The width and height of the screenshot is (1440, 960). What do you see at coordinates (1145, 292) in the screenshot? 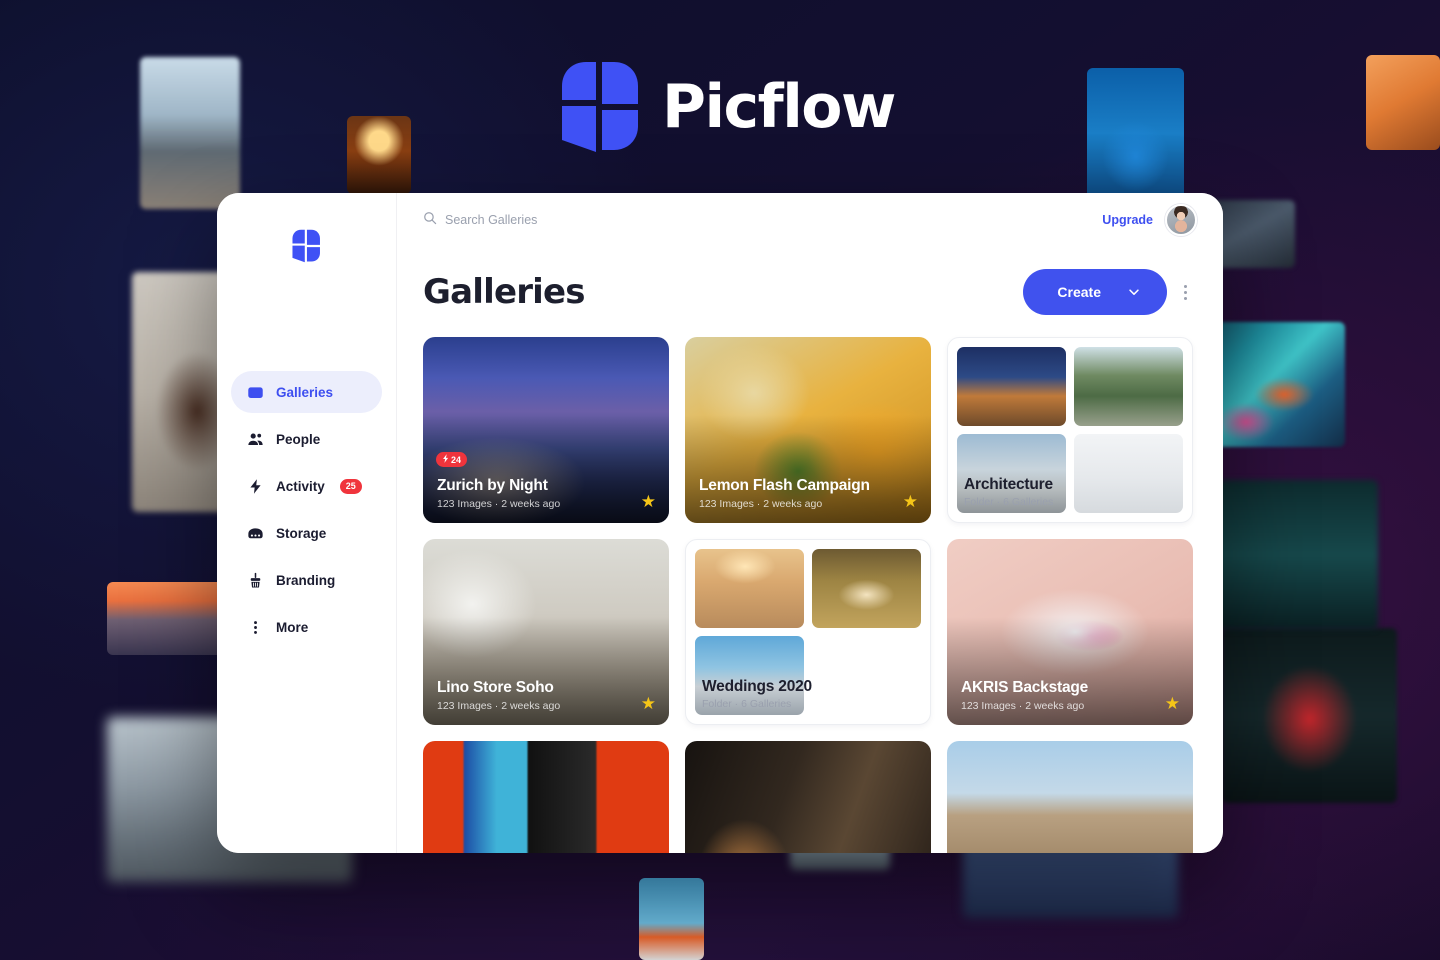
I see `chevron-down-icon` at bounding box center [1145, 292].